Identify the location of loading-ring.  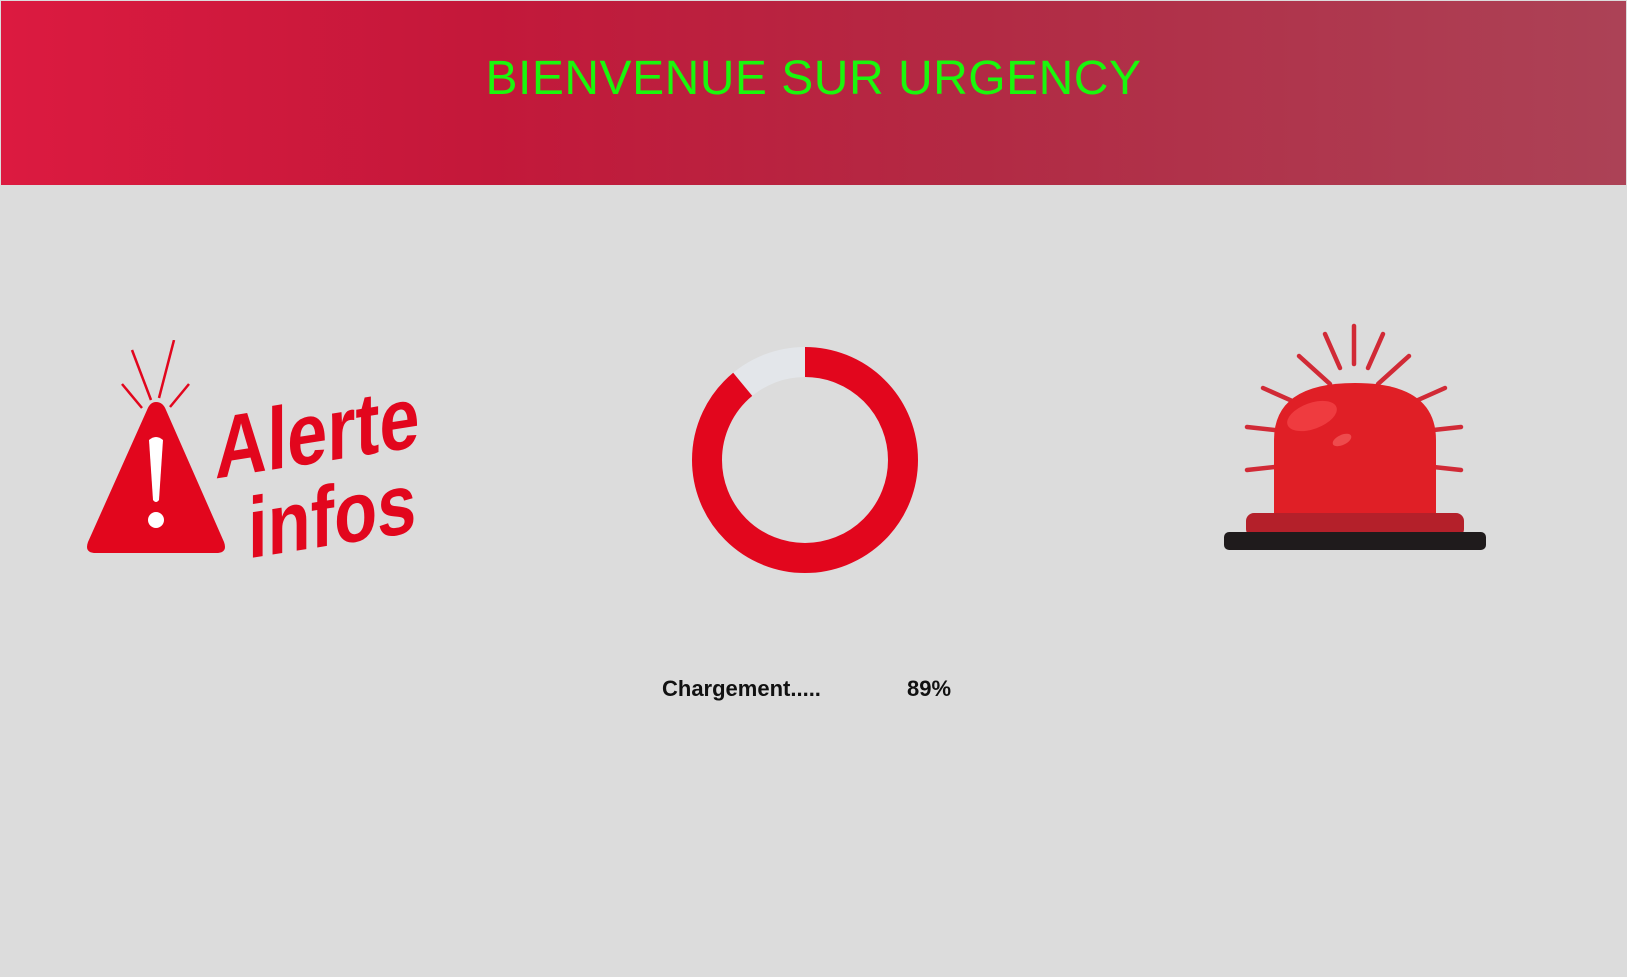
(805, 460).